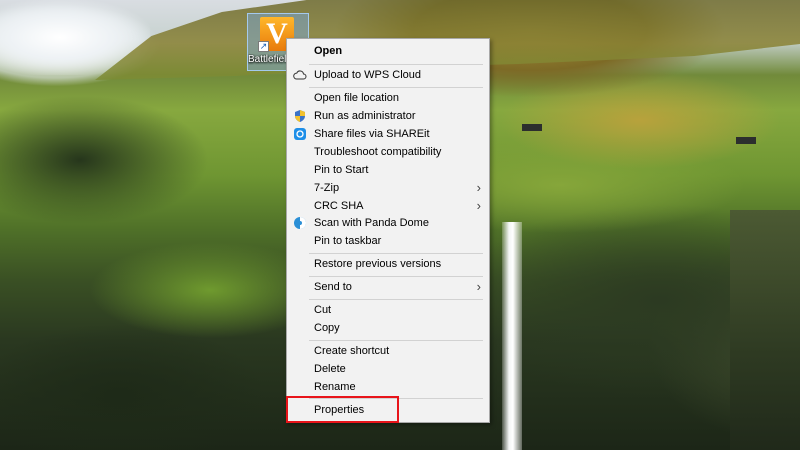 Image resolution: width=800 pixels, height=450 pixels. Describe the element at coordinates (327, 188) in the screenshot. I see `menu-item-label: 7-Zip` at that location.